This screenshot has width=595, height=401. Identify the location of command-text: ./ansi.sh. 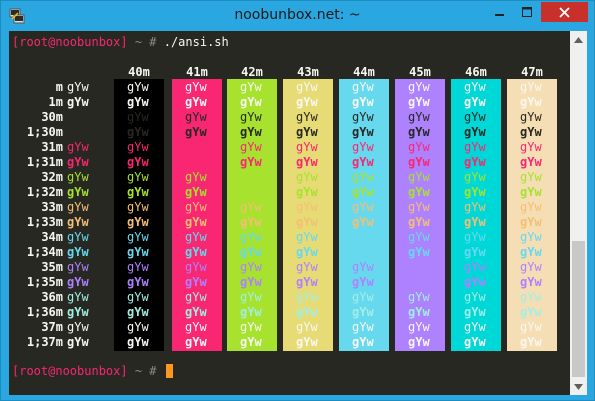
(196, 42).